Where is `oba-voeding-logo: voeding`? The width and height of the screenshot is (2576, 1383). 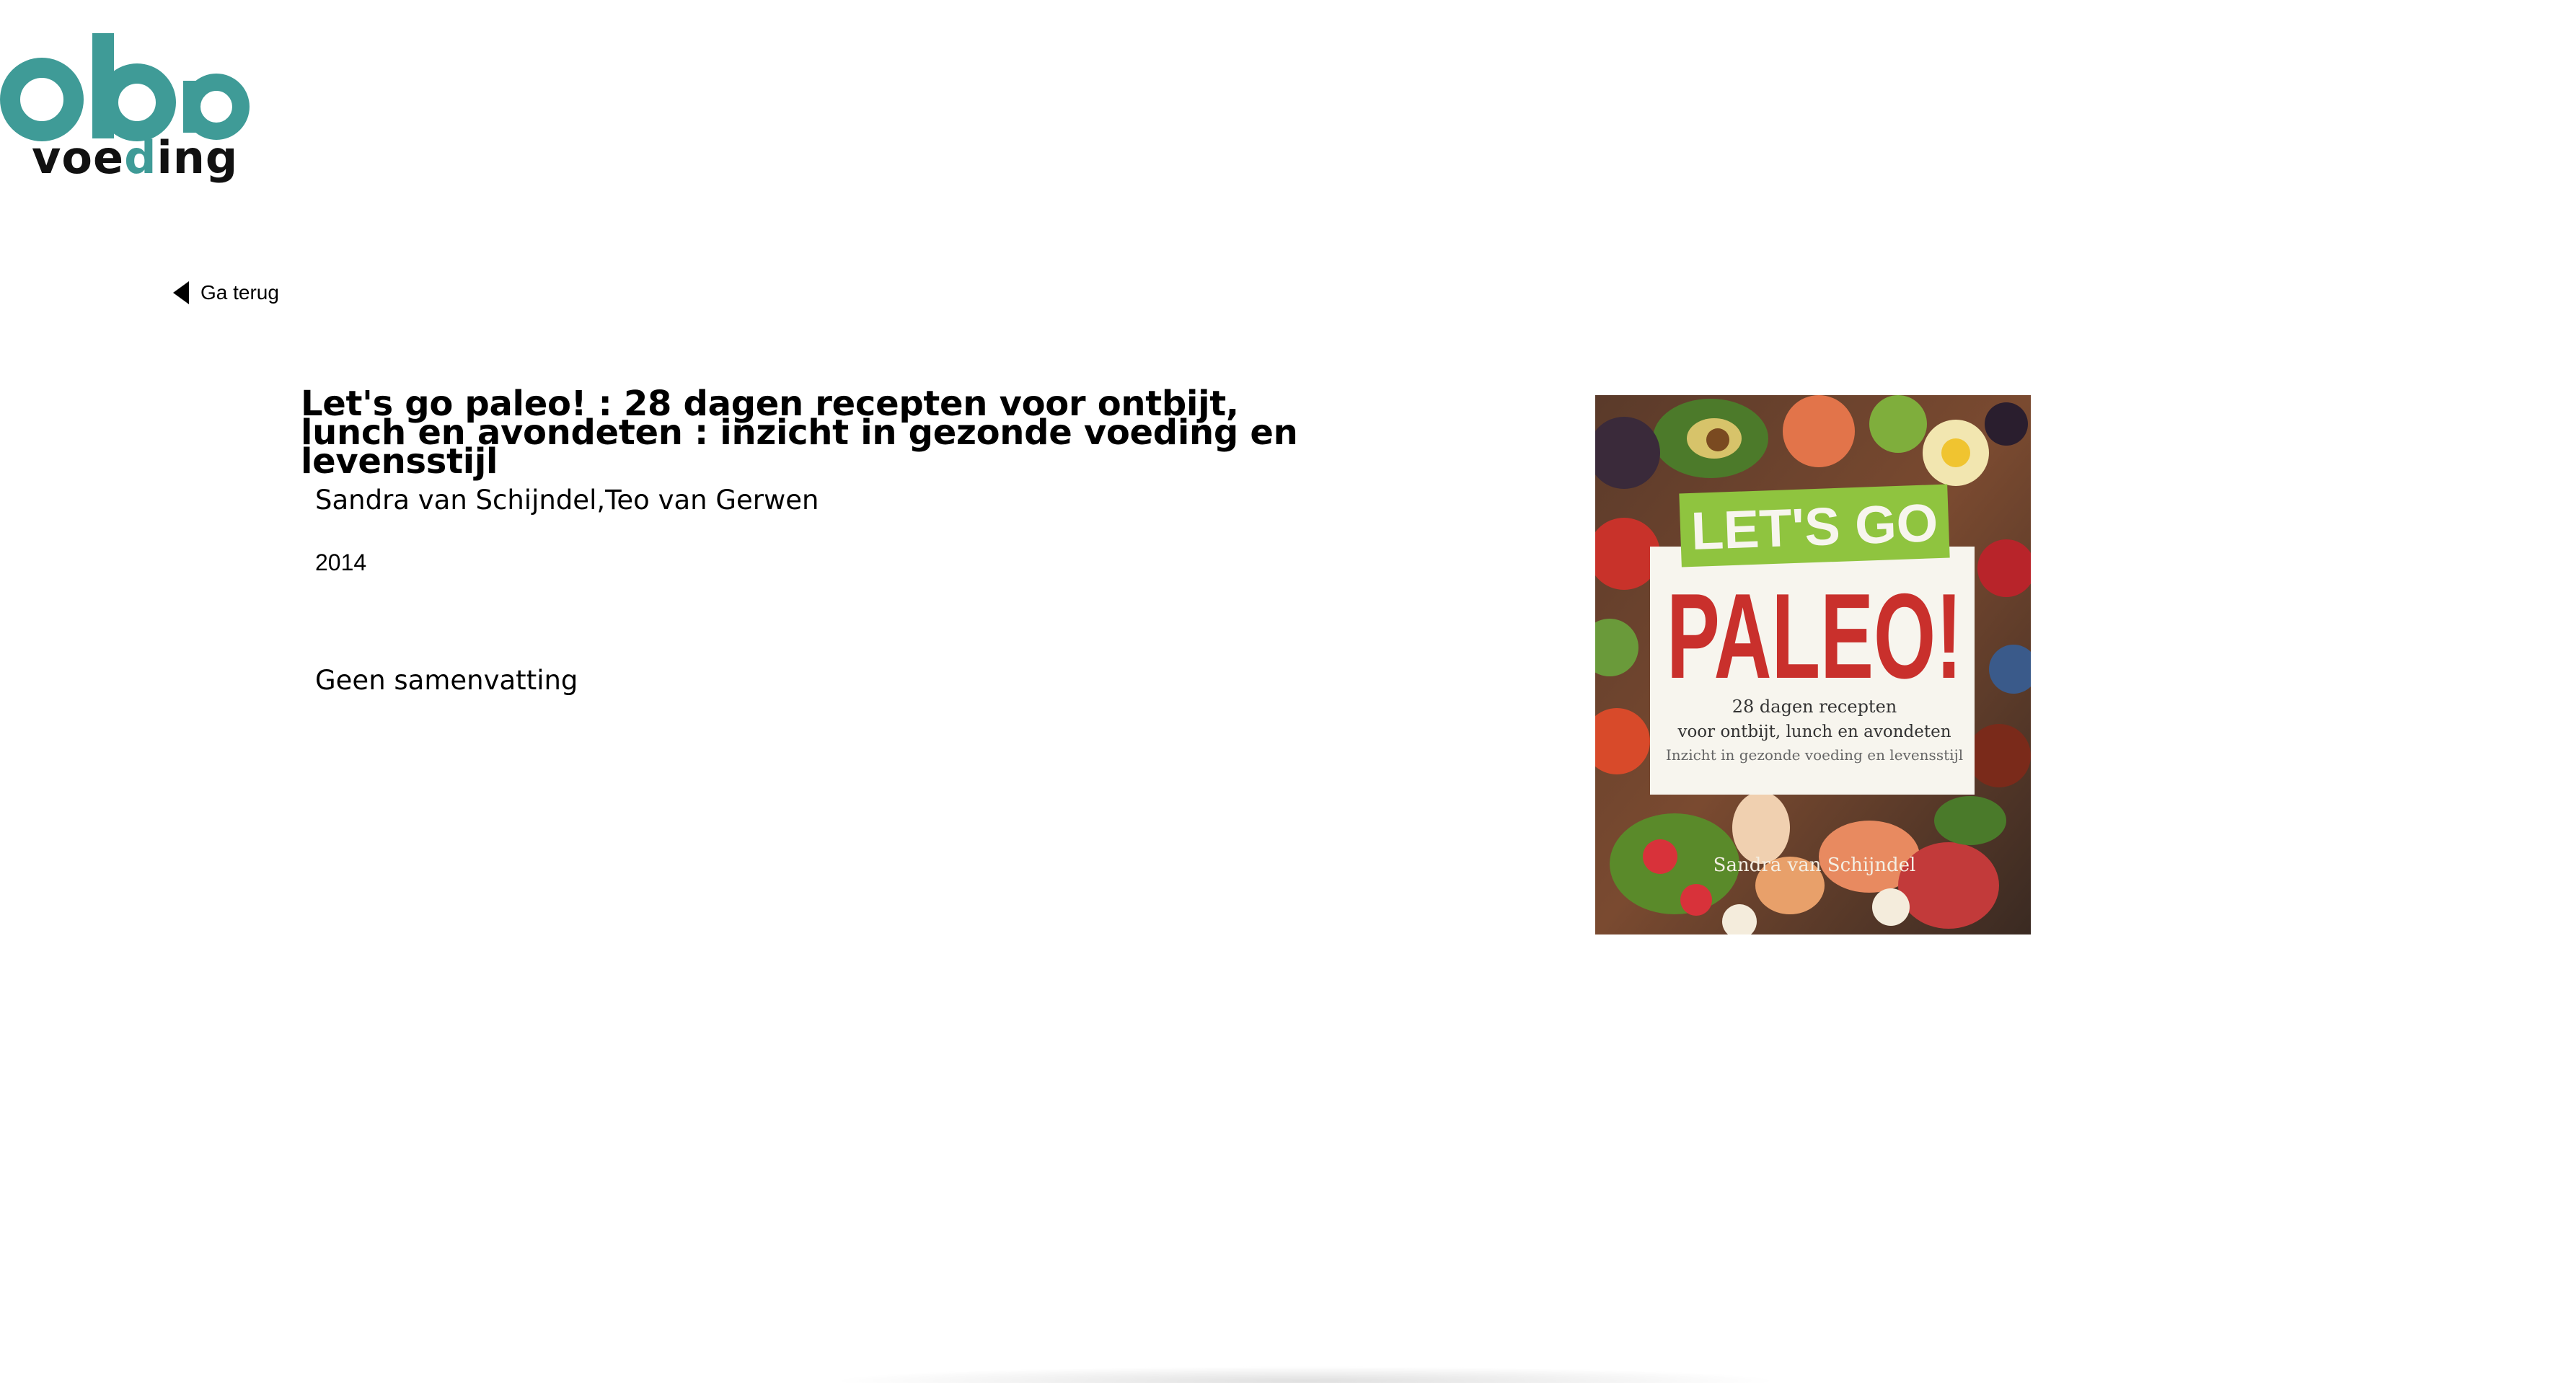 oba-voeding-logo: voeding is located at coordinates (130, 113).